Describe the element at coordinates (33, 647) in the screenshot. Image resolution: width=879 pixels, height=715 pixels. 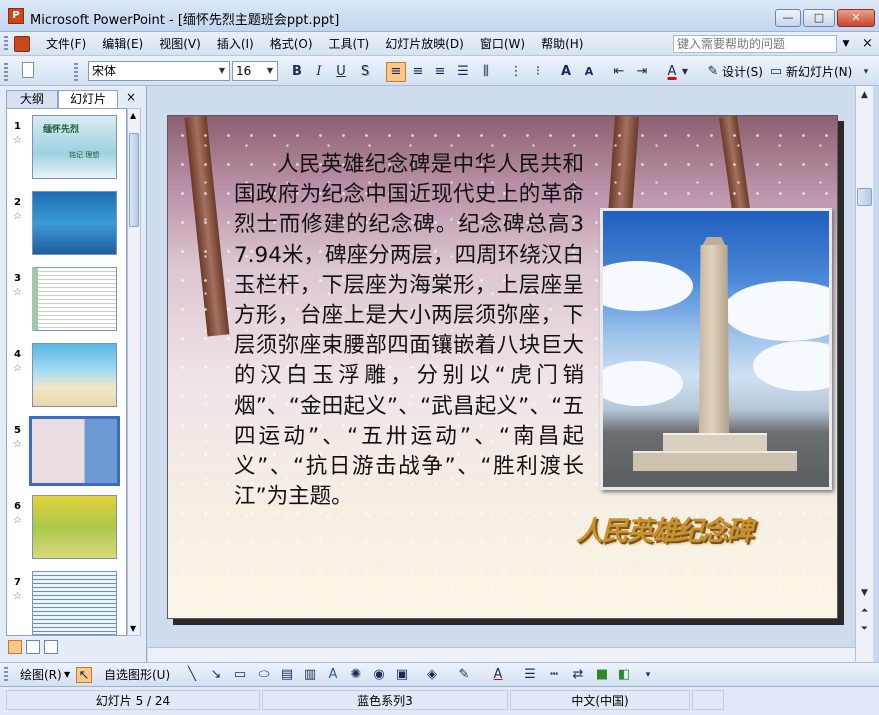
I see `slide-sorter-icon` at that location.